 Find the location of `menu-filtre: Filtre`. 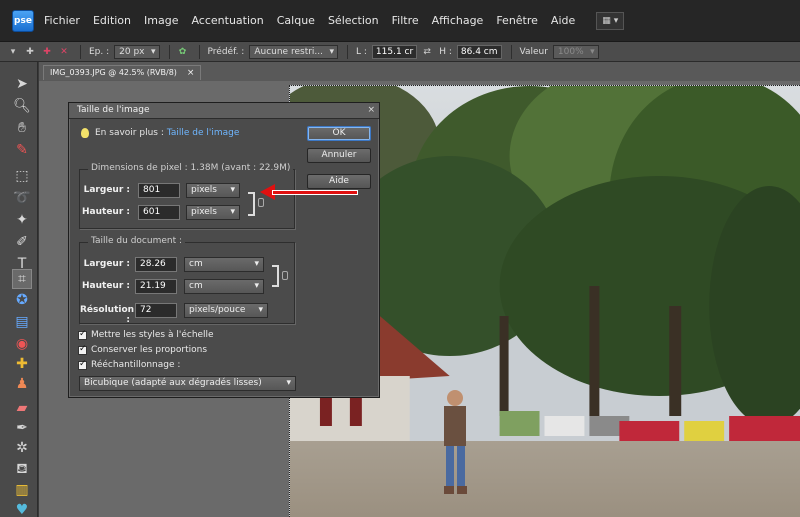

menu-filtre: Filtre is located at coordinates (405, 20).